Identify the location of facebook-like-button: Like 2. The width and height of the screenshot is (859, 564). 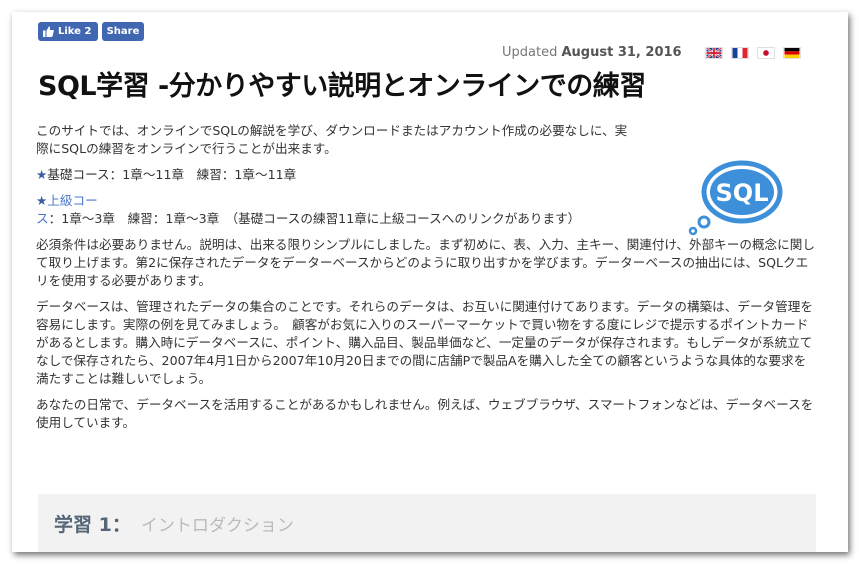
(68, 31).